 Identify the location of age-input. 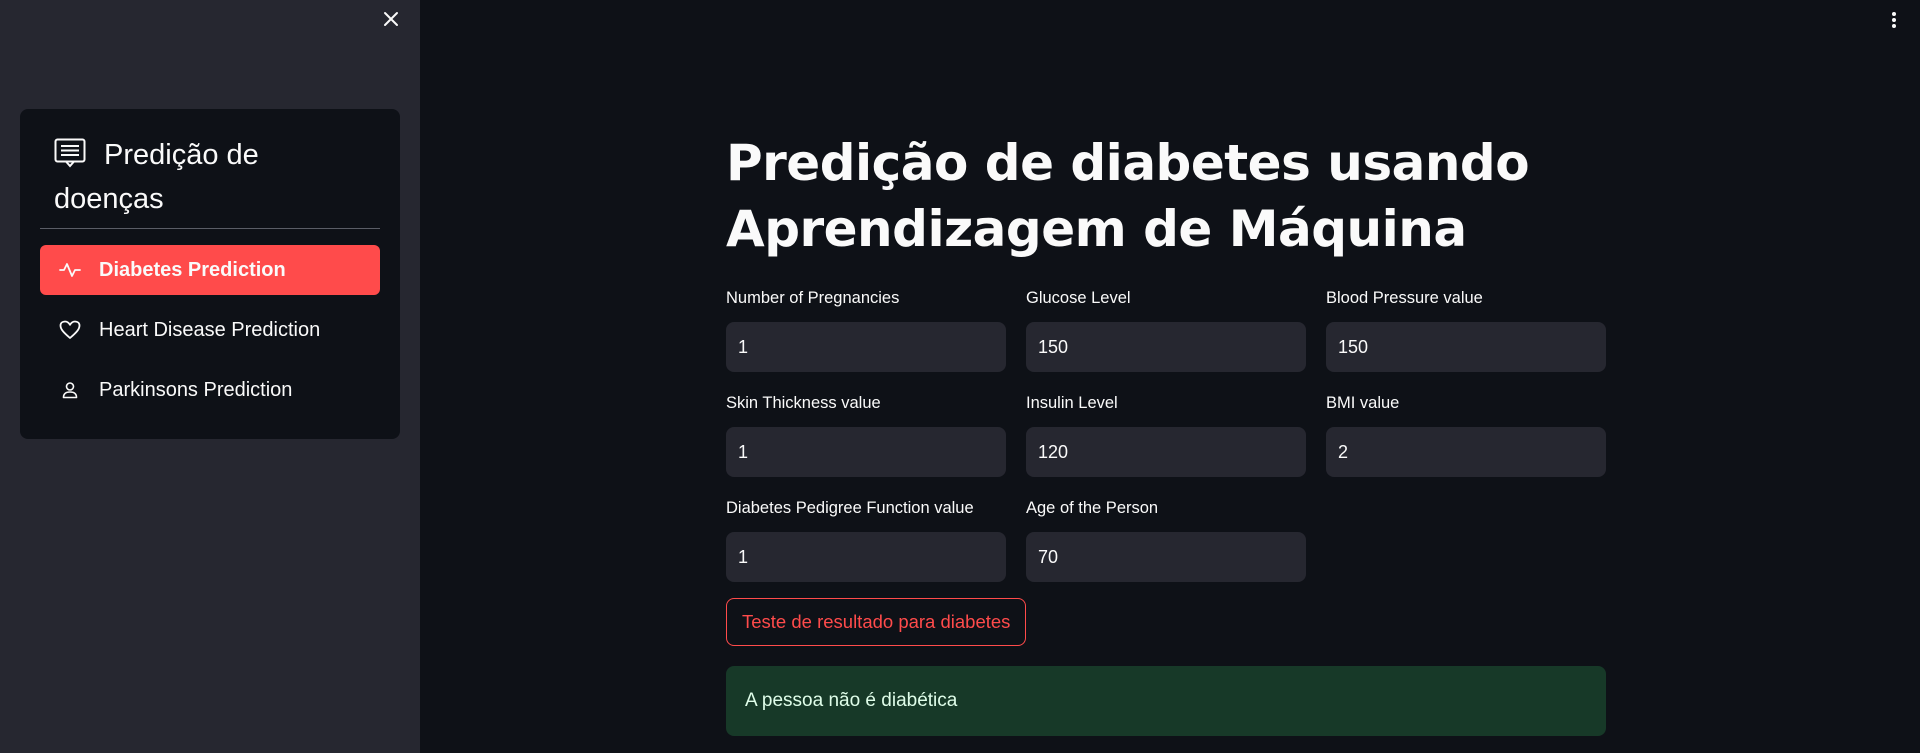
(1166, 557).